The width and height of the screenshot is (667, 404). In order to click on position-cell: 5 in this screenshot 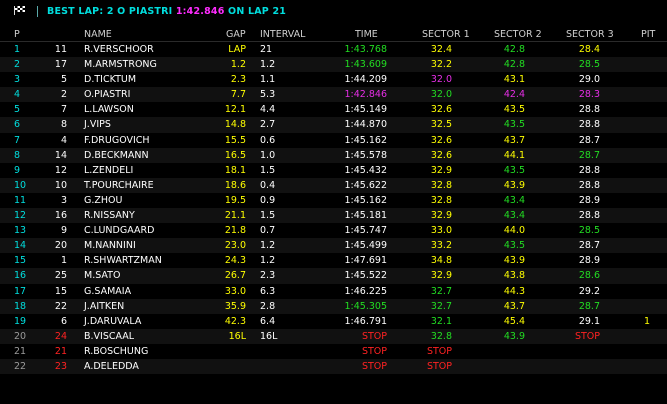, I will do `click(17, 110)`.